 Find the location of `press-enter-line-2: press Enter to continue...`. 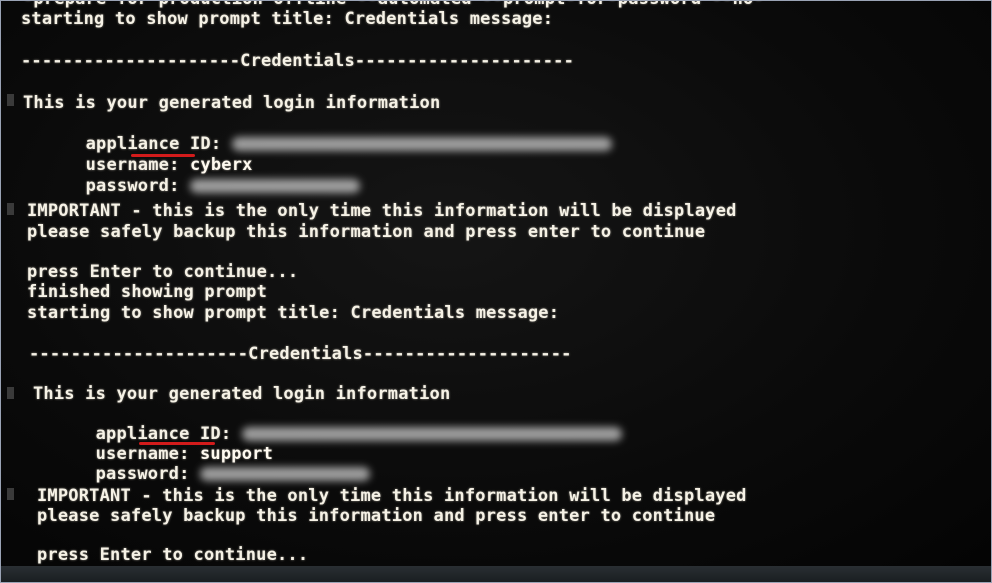

press-enter-line-2: press Enter to continue... is located at coordinates (173, 555).